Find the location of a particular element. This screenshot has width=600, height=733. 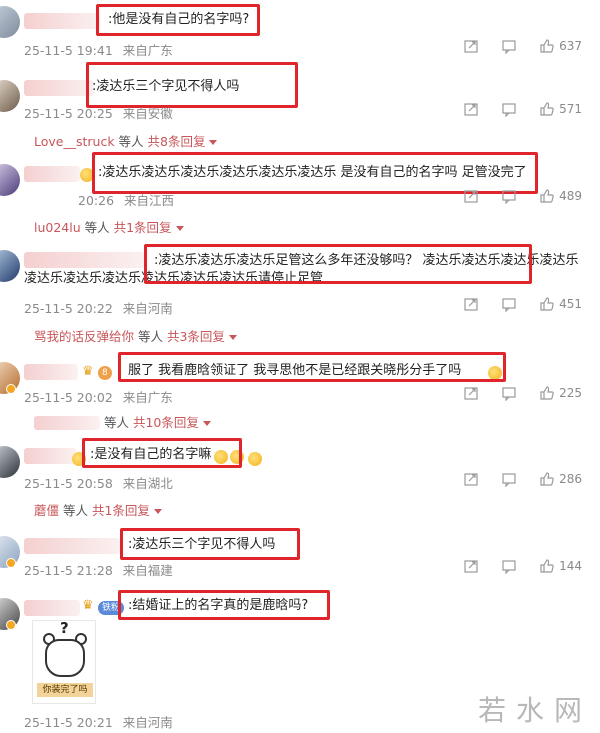

sticker-image: ? 你装完了吗 is located at coordinates (64, 661).